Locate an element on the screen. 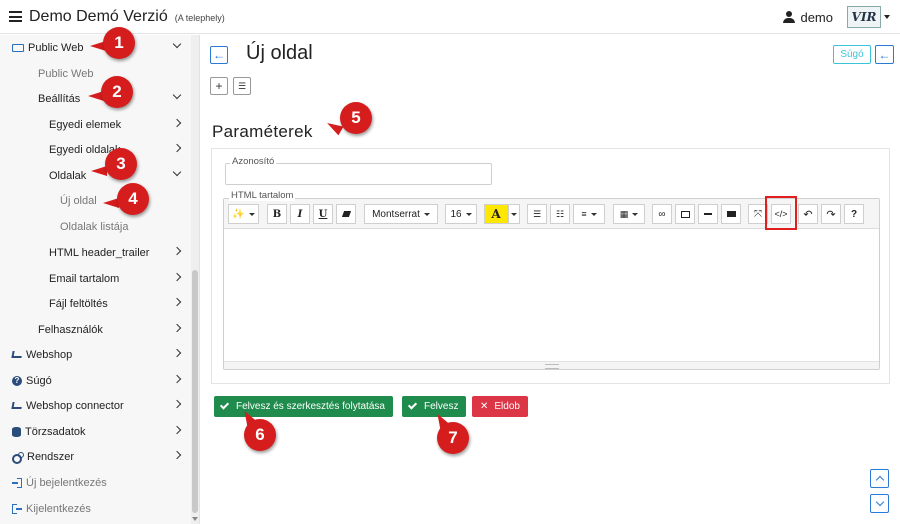 The width and height of the screenshot is (900, 524). logout-icon is located at coordinates (17, 508).